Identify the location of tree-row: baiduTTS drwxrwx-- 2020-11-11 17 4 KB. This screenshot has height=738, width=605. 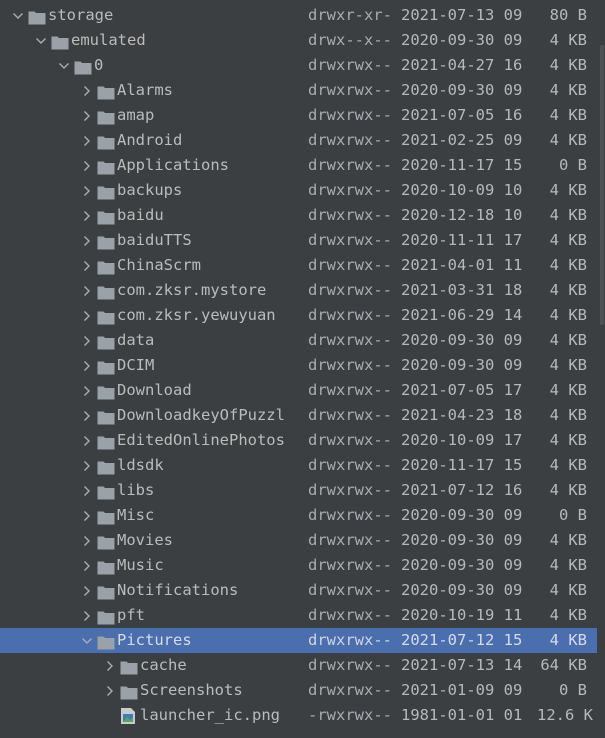
(298, 240).